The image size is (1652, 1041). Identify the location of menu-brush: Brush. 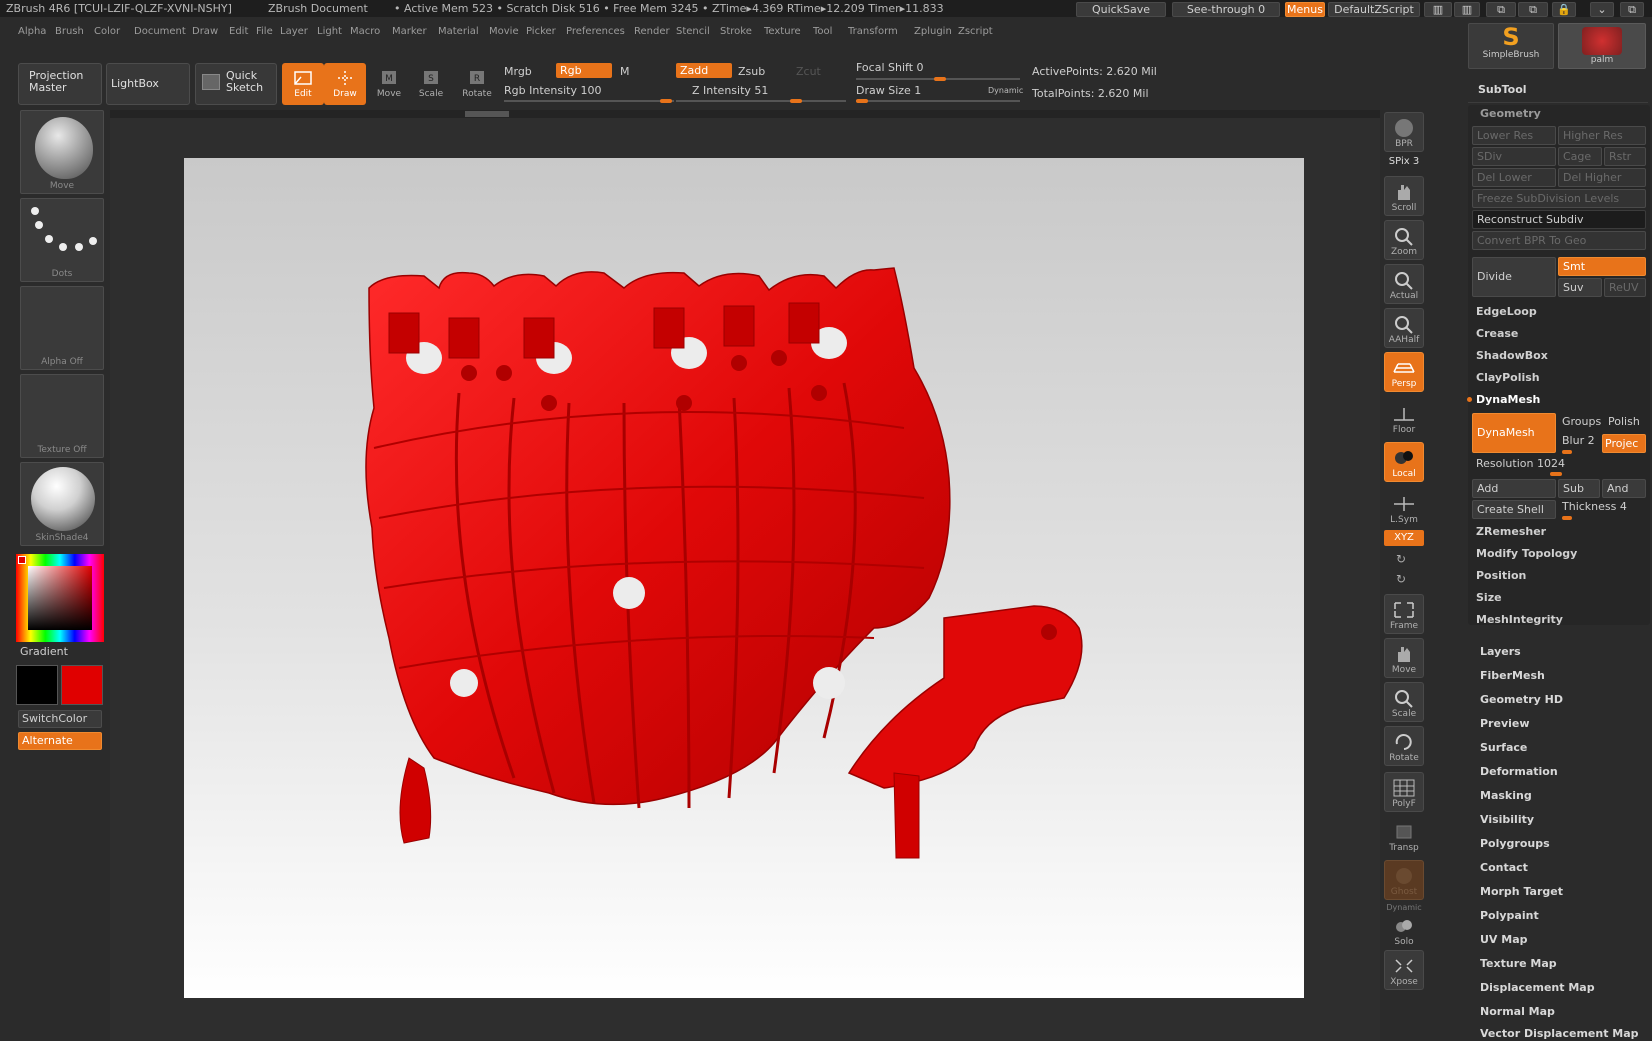
(69, 31).